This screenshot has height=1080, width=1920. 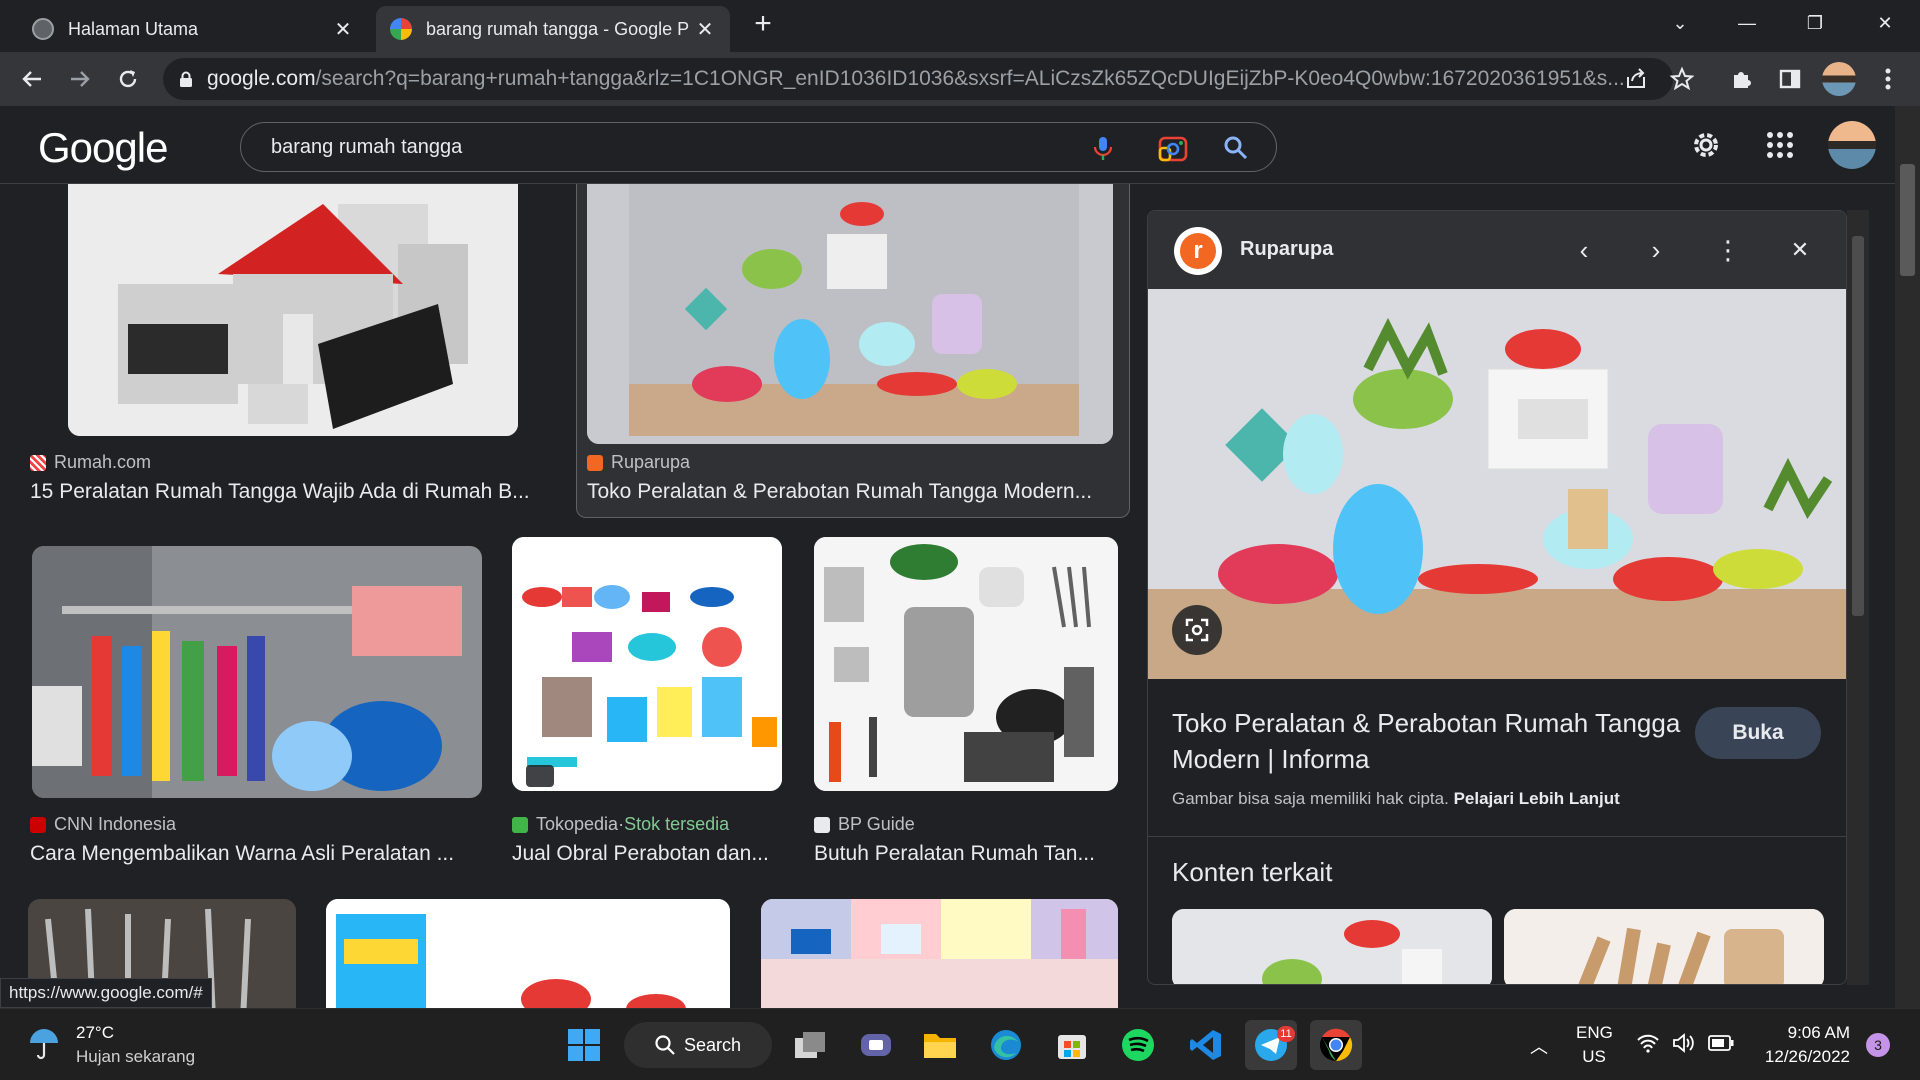 What do you see at coordinates (1758, 733) in the screenshot?
I see `open-visit-button: Buka` at bounding box center [1758, 733].